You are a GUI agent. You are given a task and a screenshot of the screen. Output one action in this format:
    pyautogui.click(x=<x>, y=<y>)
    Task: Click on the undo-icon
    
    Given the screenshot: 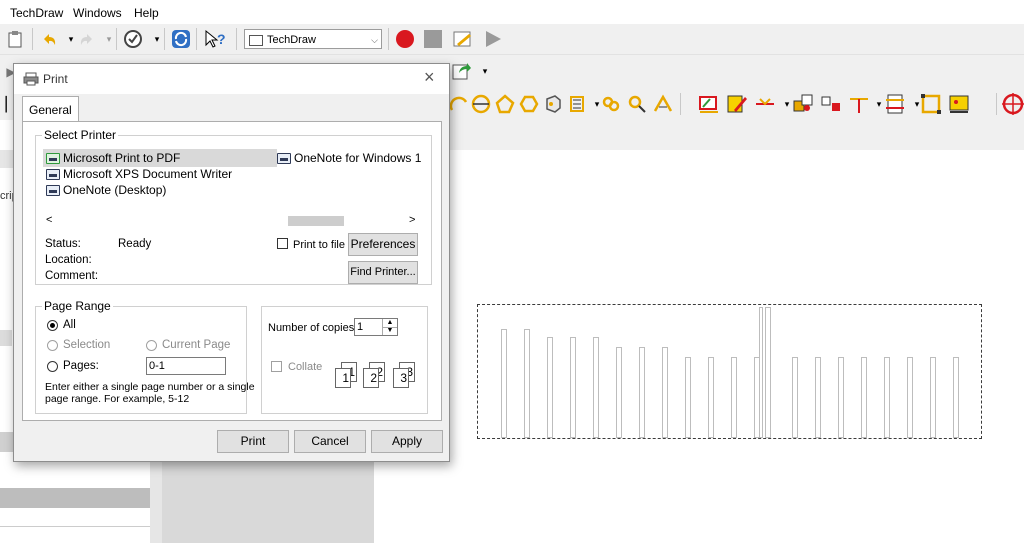 What is the action you would take?
    pyautogui.click(x=49, y=39)
    